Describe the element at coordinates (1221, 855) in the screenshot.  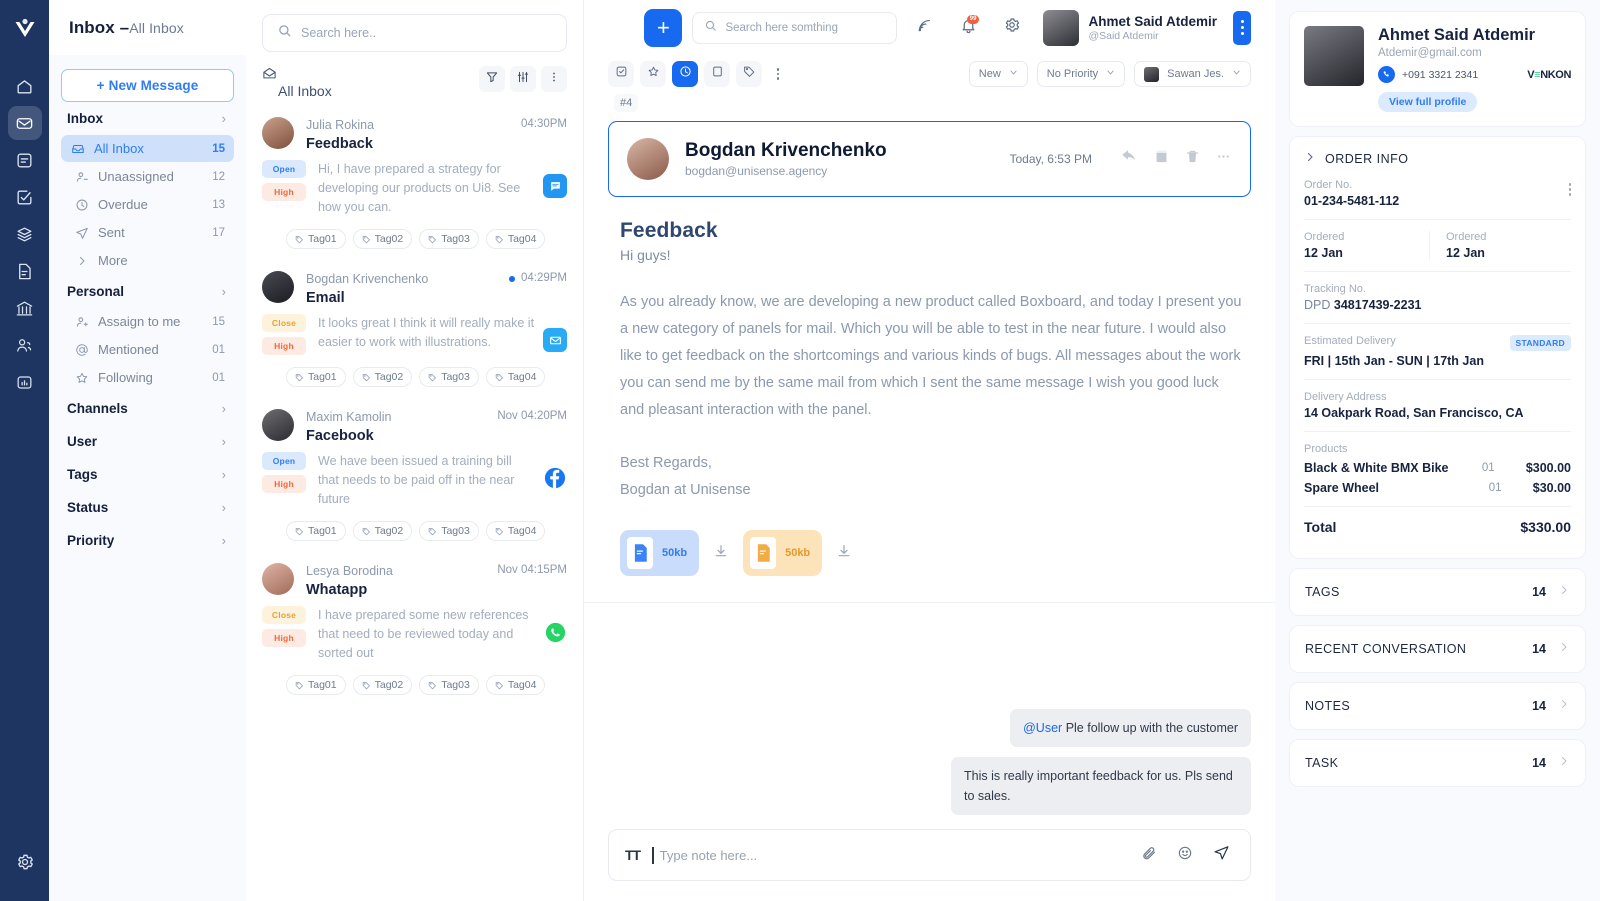
I see `send-button` at that location.